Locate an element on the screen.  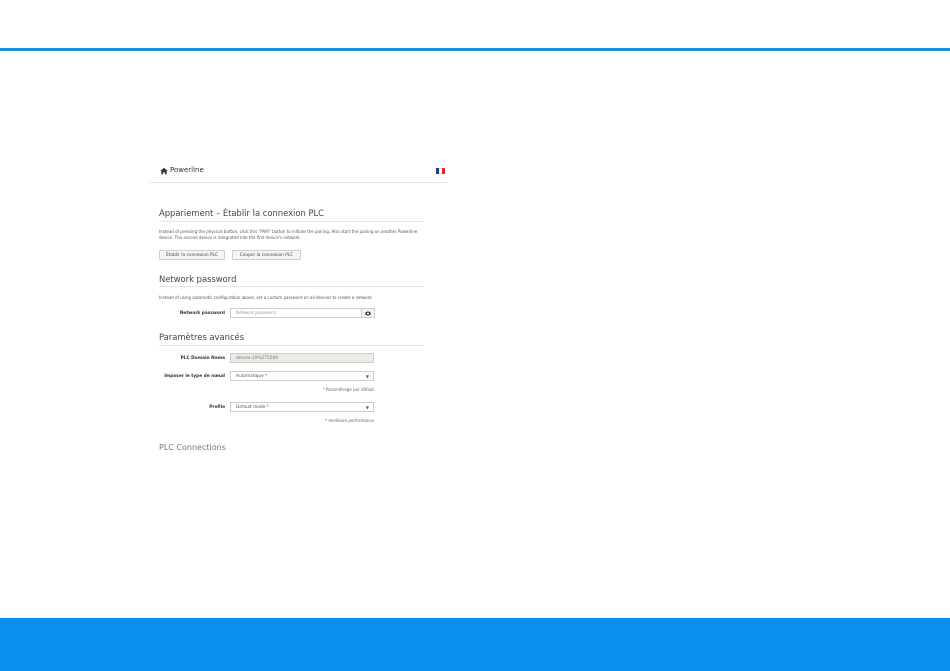
eye-icon is located at coordinates (368, 313).